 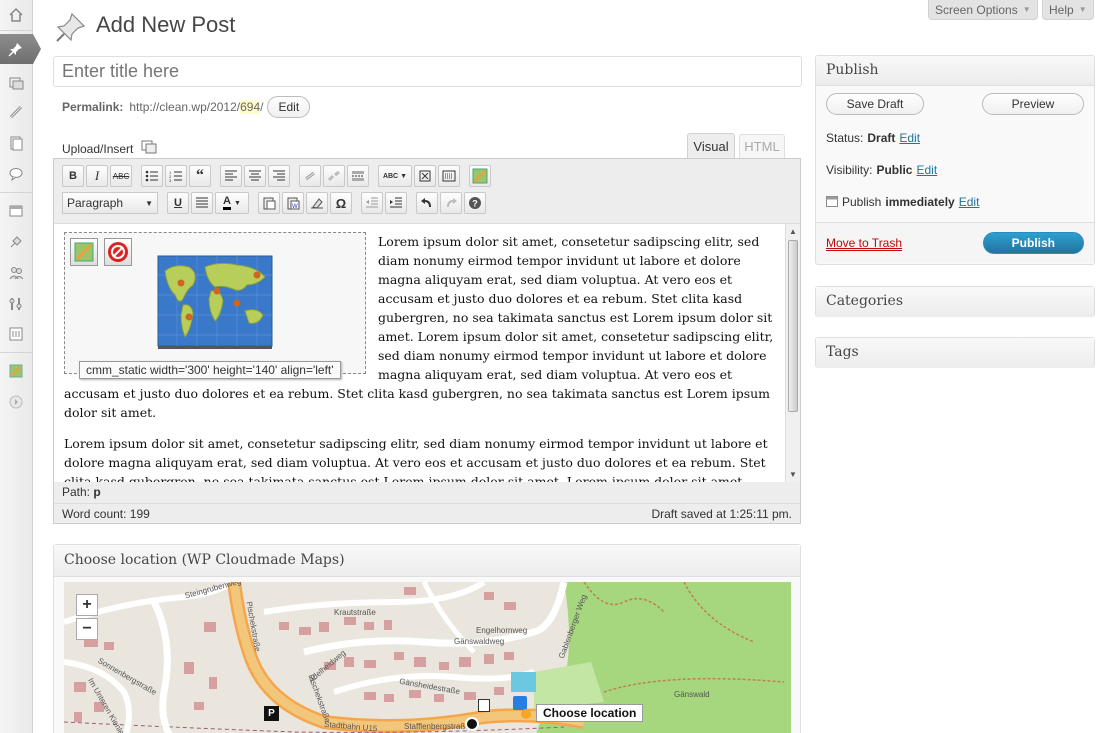 What do you see at coordinates (427, 561) in the screenshot?
I see `map-postbox-title: Choose location (WP Cloudmade Maps)` at bounding box center [427, 561].